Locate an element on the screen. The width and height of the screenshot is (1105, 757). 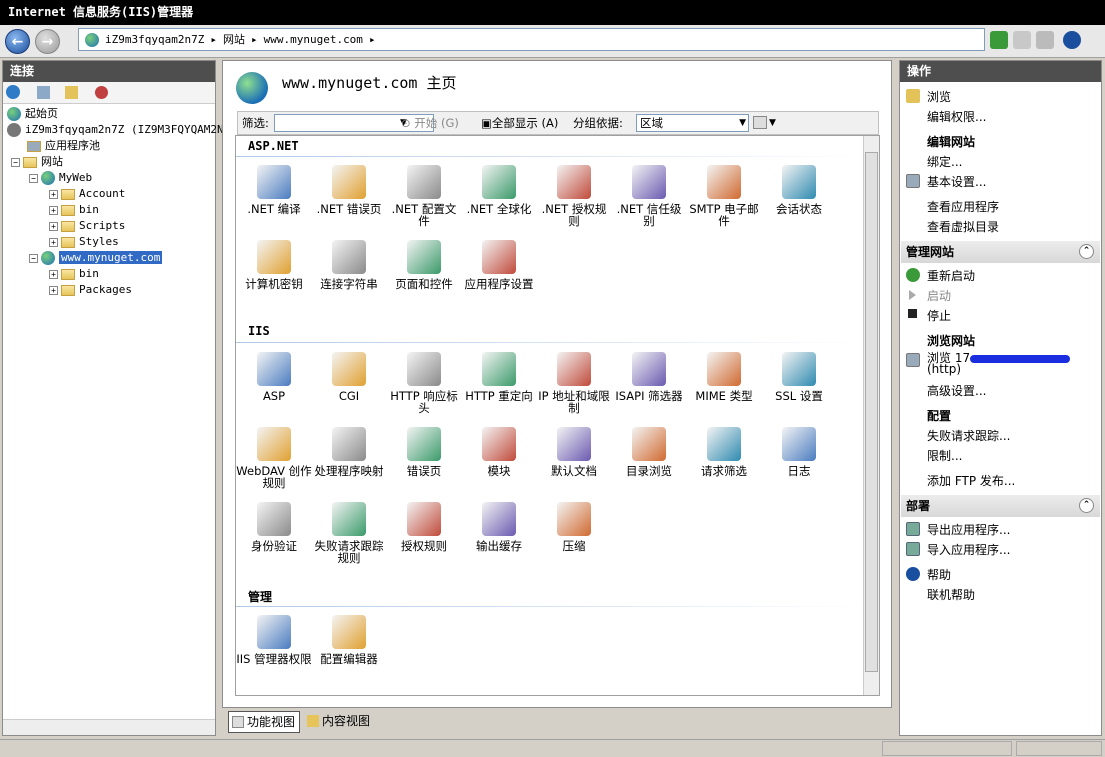
forward-button: → is located at coordinates (47, 41).